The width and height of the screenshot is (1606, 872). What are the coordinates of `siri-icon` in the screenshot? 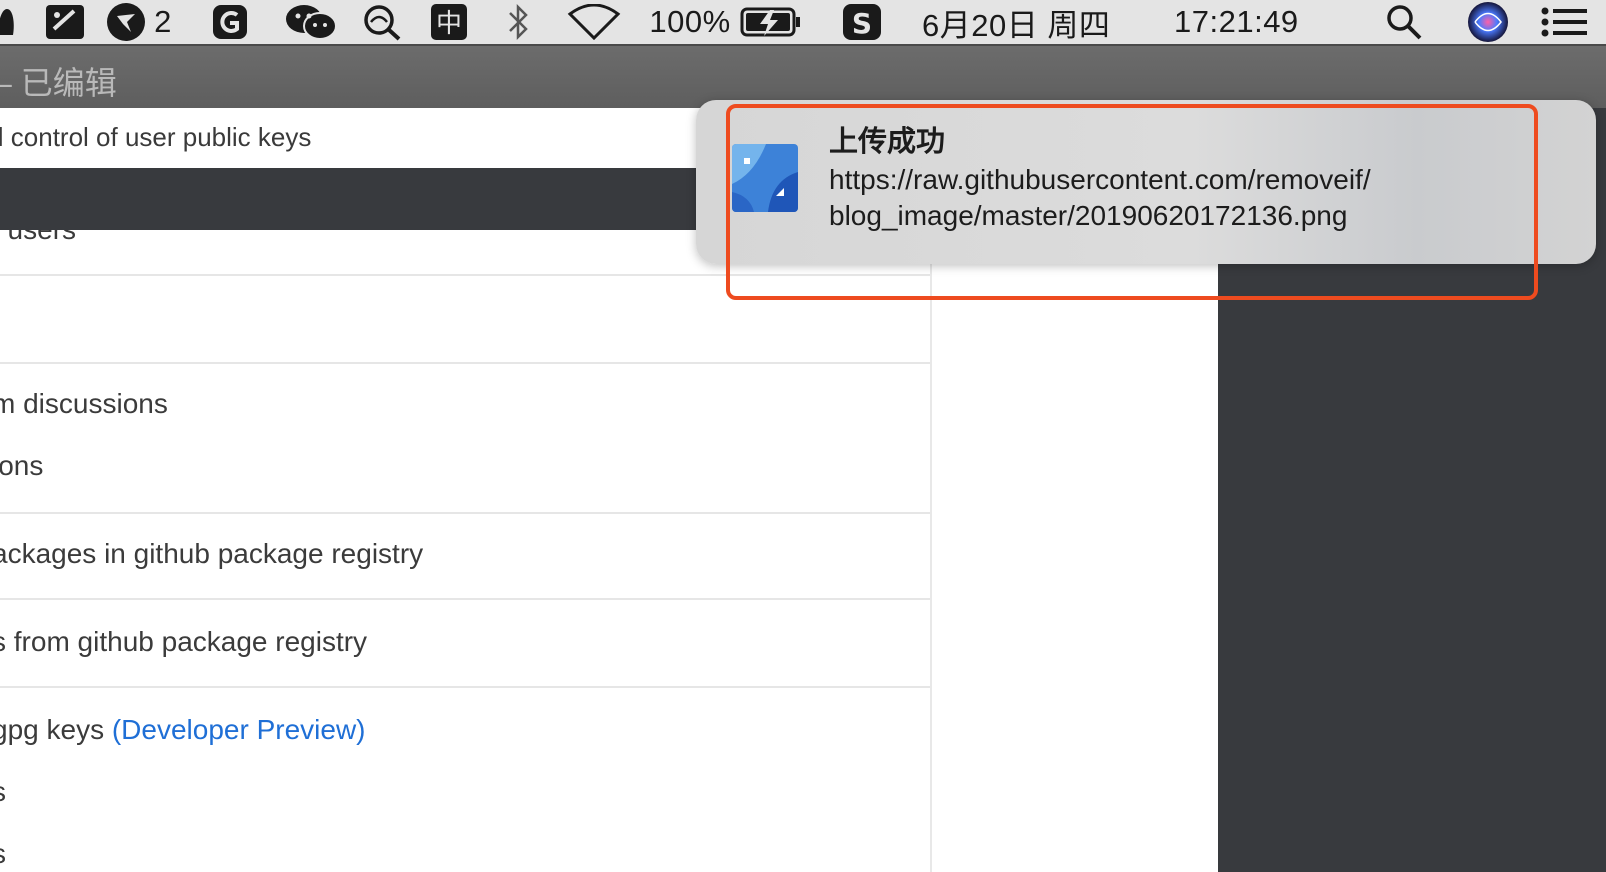 It's located at (1488, 22).